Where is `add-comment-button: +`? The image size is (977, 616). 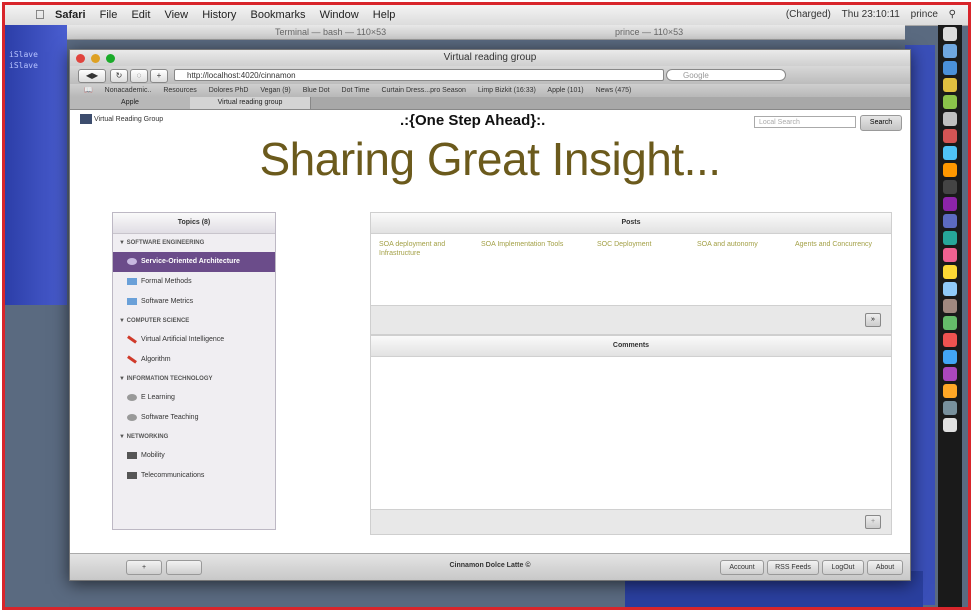 add-comment-button: + is located at coordinates (873, 522).